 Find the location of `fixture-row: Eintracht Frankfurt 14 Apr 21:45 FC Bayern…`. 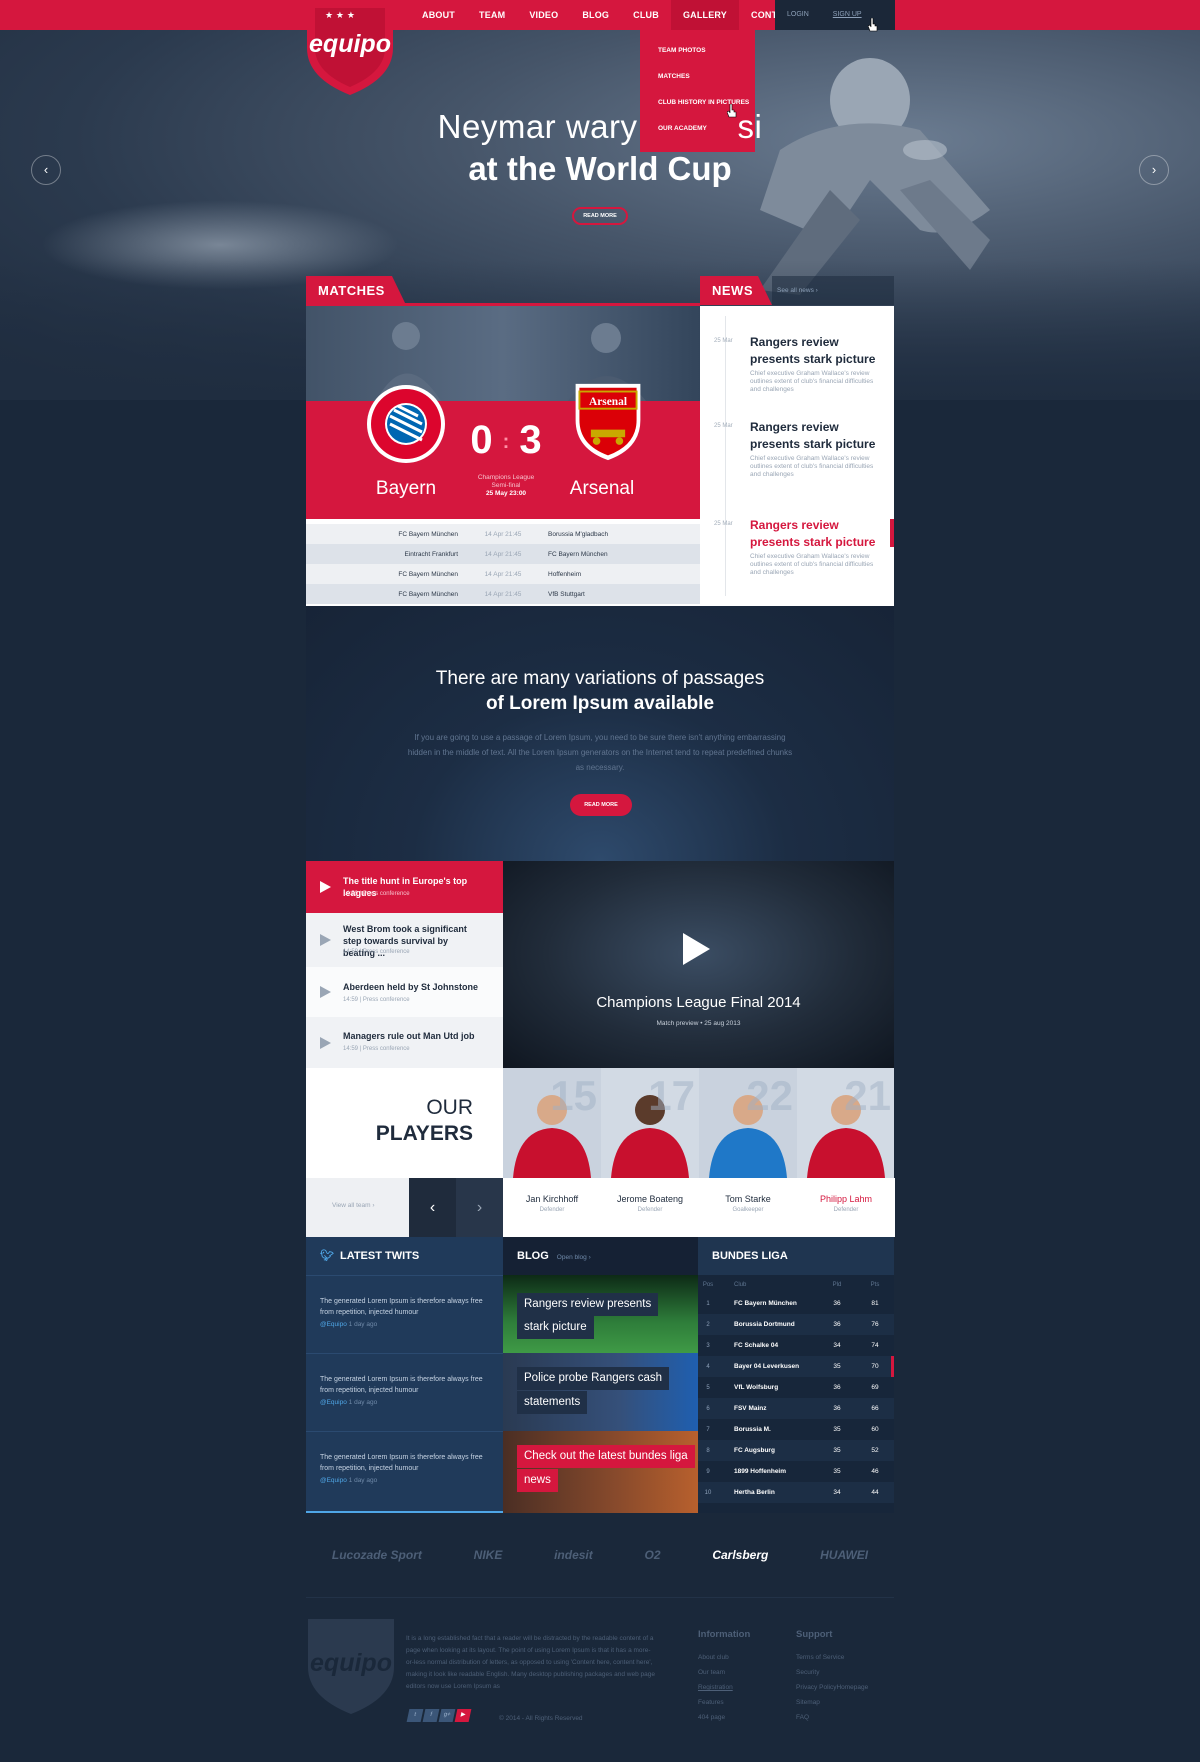

fixture-row: Eintracht Frankfurt 14 Apr 21:45 FC Bayern… is located at coordinates (503, 554).